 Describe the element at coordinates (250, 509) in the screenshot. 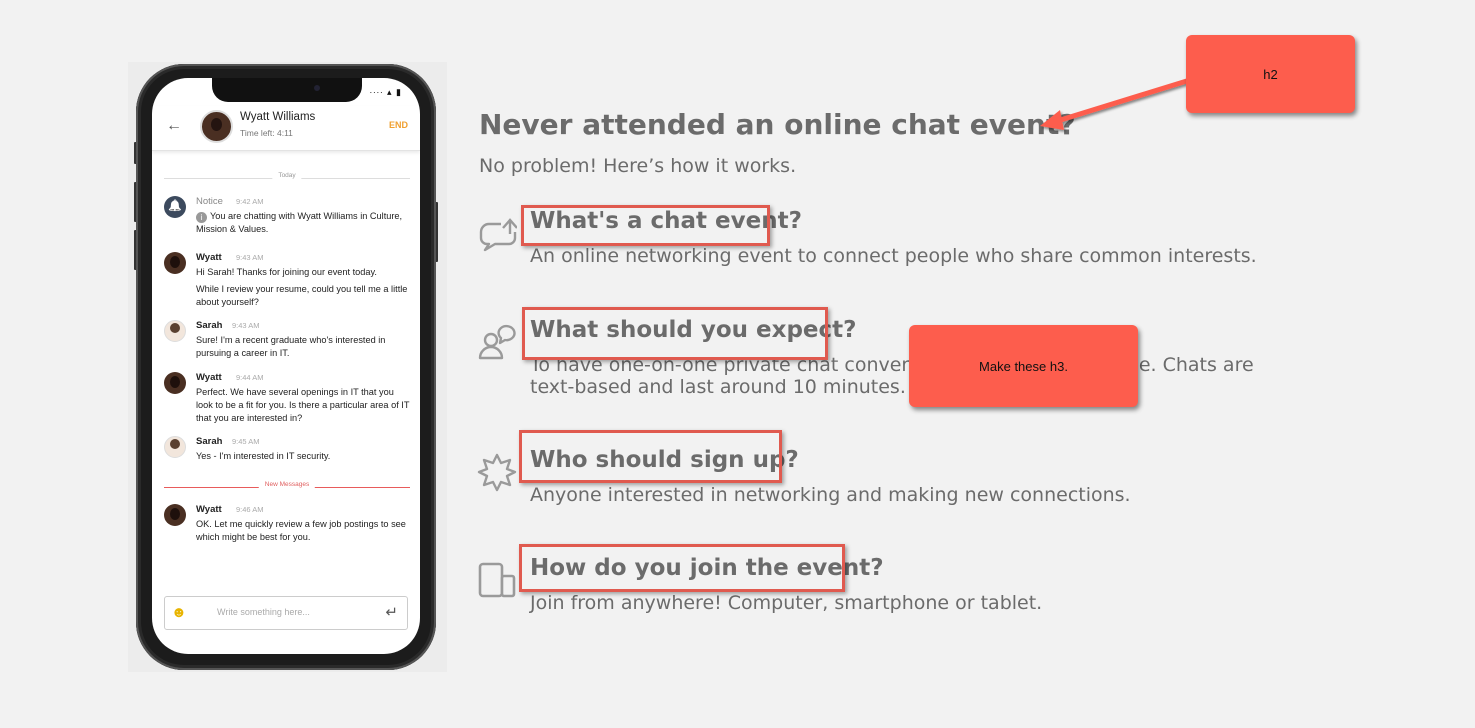

I see `message-time: 9:46 AM` at that location.